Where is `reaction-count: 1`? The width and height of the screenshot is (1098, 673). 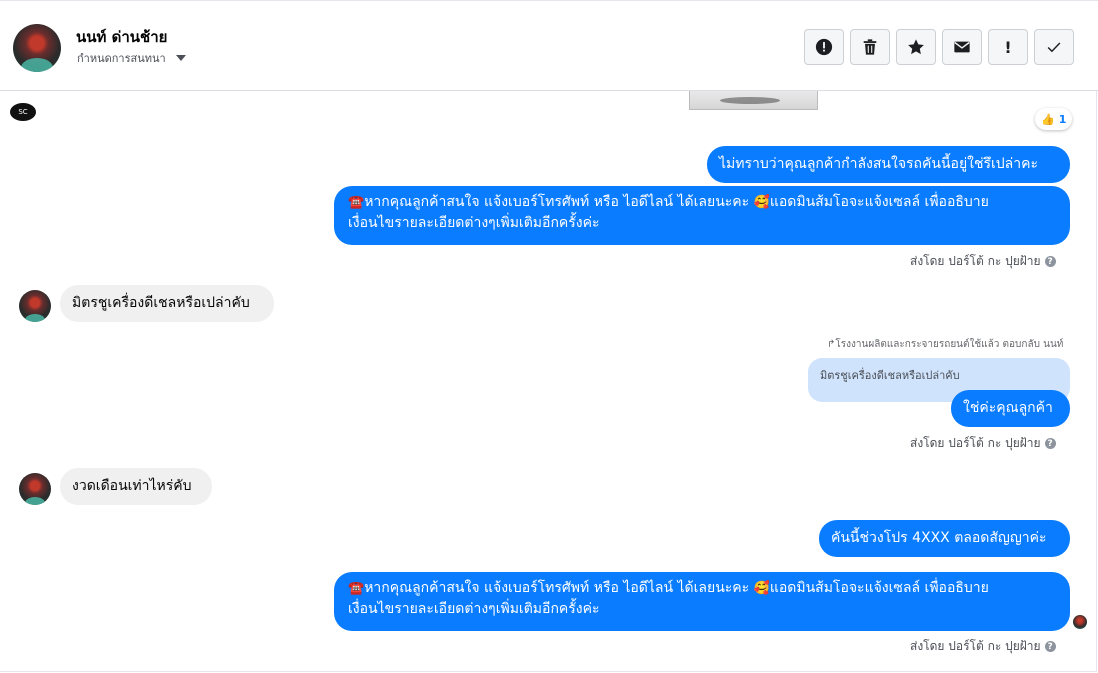 reaction-count: 1 is located at coordinates (1062, 119).